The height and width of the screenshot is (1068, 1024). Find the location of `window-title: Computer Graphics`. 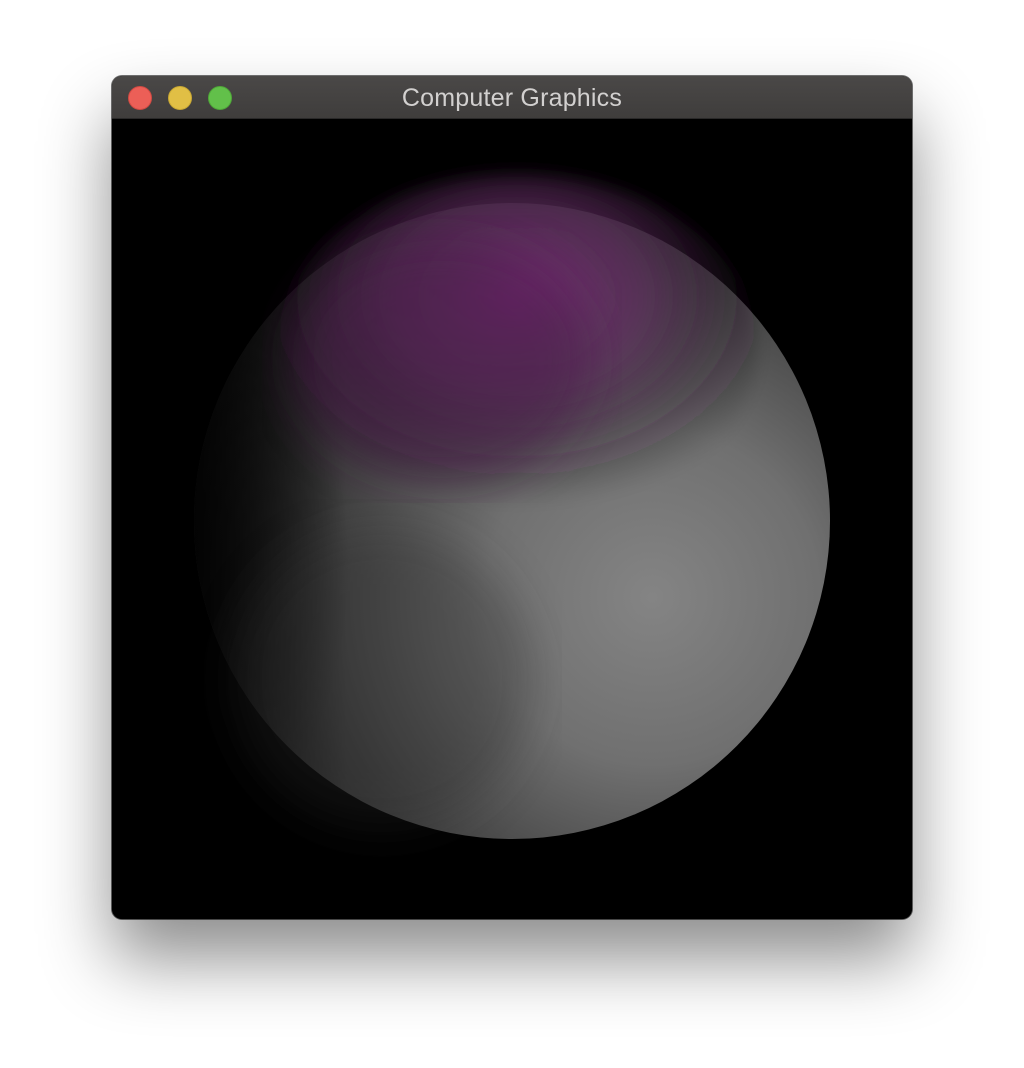

window-title: Computer Graphics is located at coordinates (512, 98).